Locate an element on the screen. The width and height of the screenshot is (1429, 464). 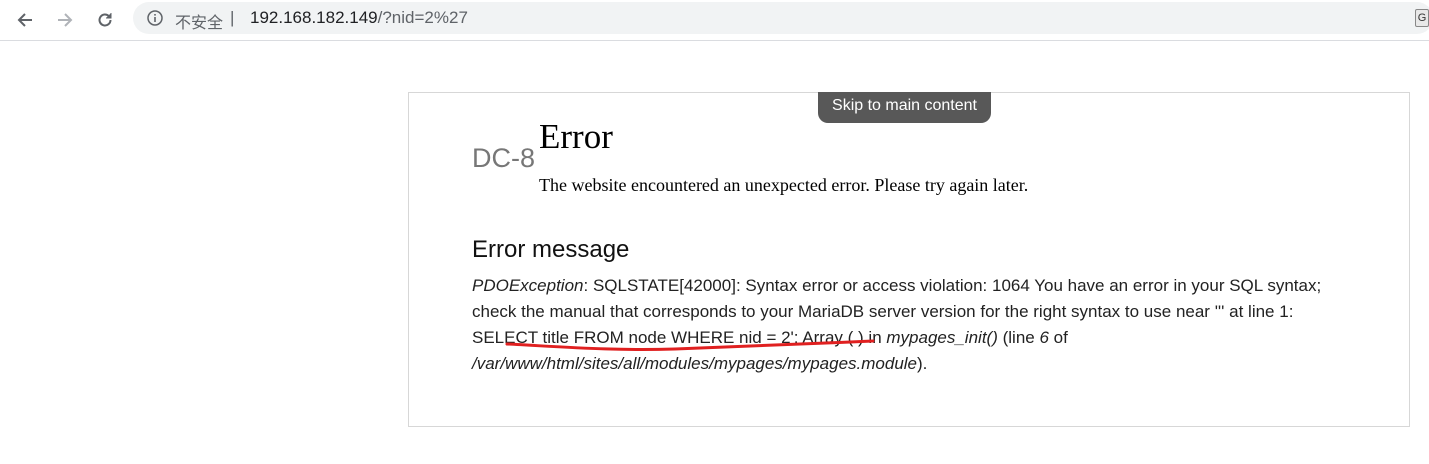
security-label: 不安全 is located at coordinates (199, 21).